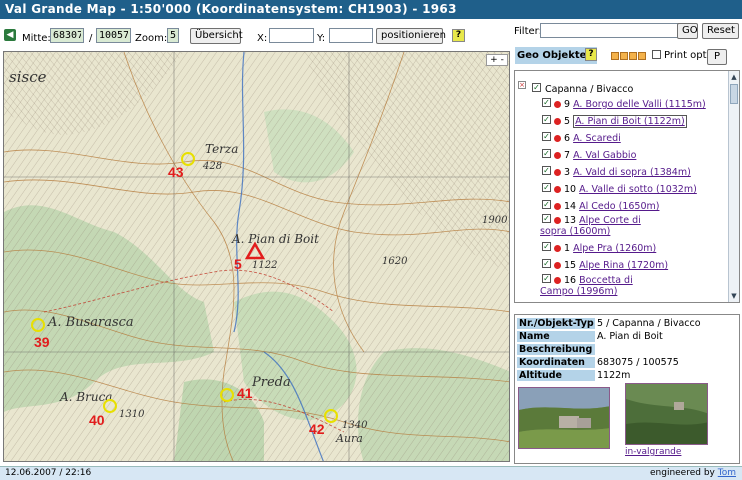 This screenshot has width=742, height=480. I want to click on position-button: positionieren, so click(411, 36).